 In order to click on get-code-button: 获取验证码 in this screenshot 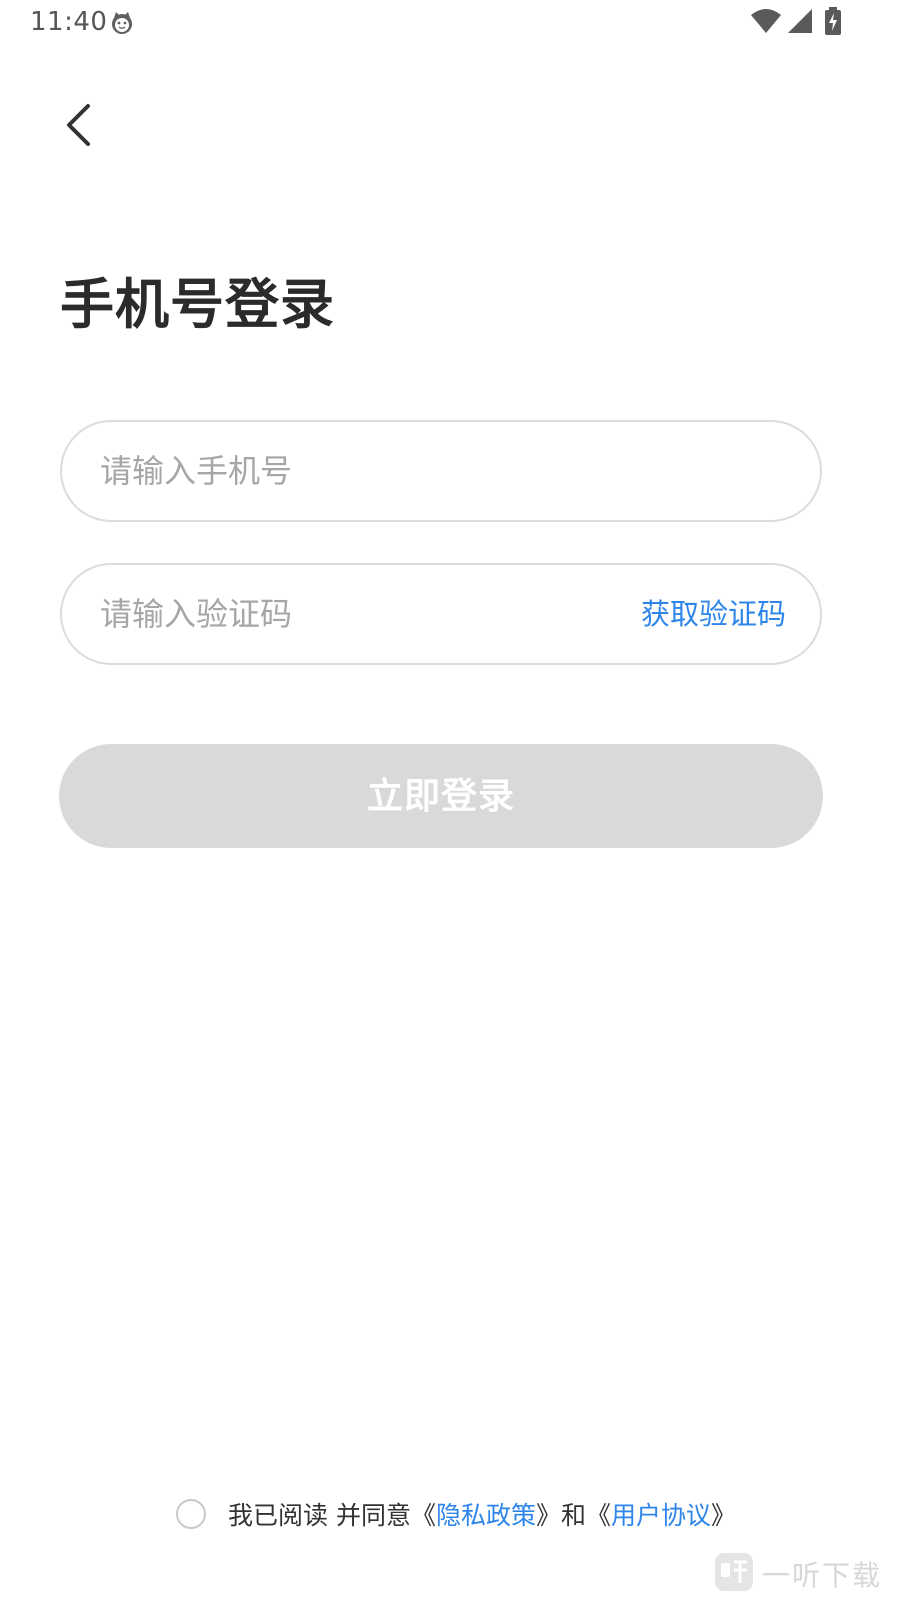, I will do `click(713, 614)`.